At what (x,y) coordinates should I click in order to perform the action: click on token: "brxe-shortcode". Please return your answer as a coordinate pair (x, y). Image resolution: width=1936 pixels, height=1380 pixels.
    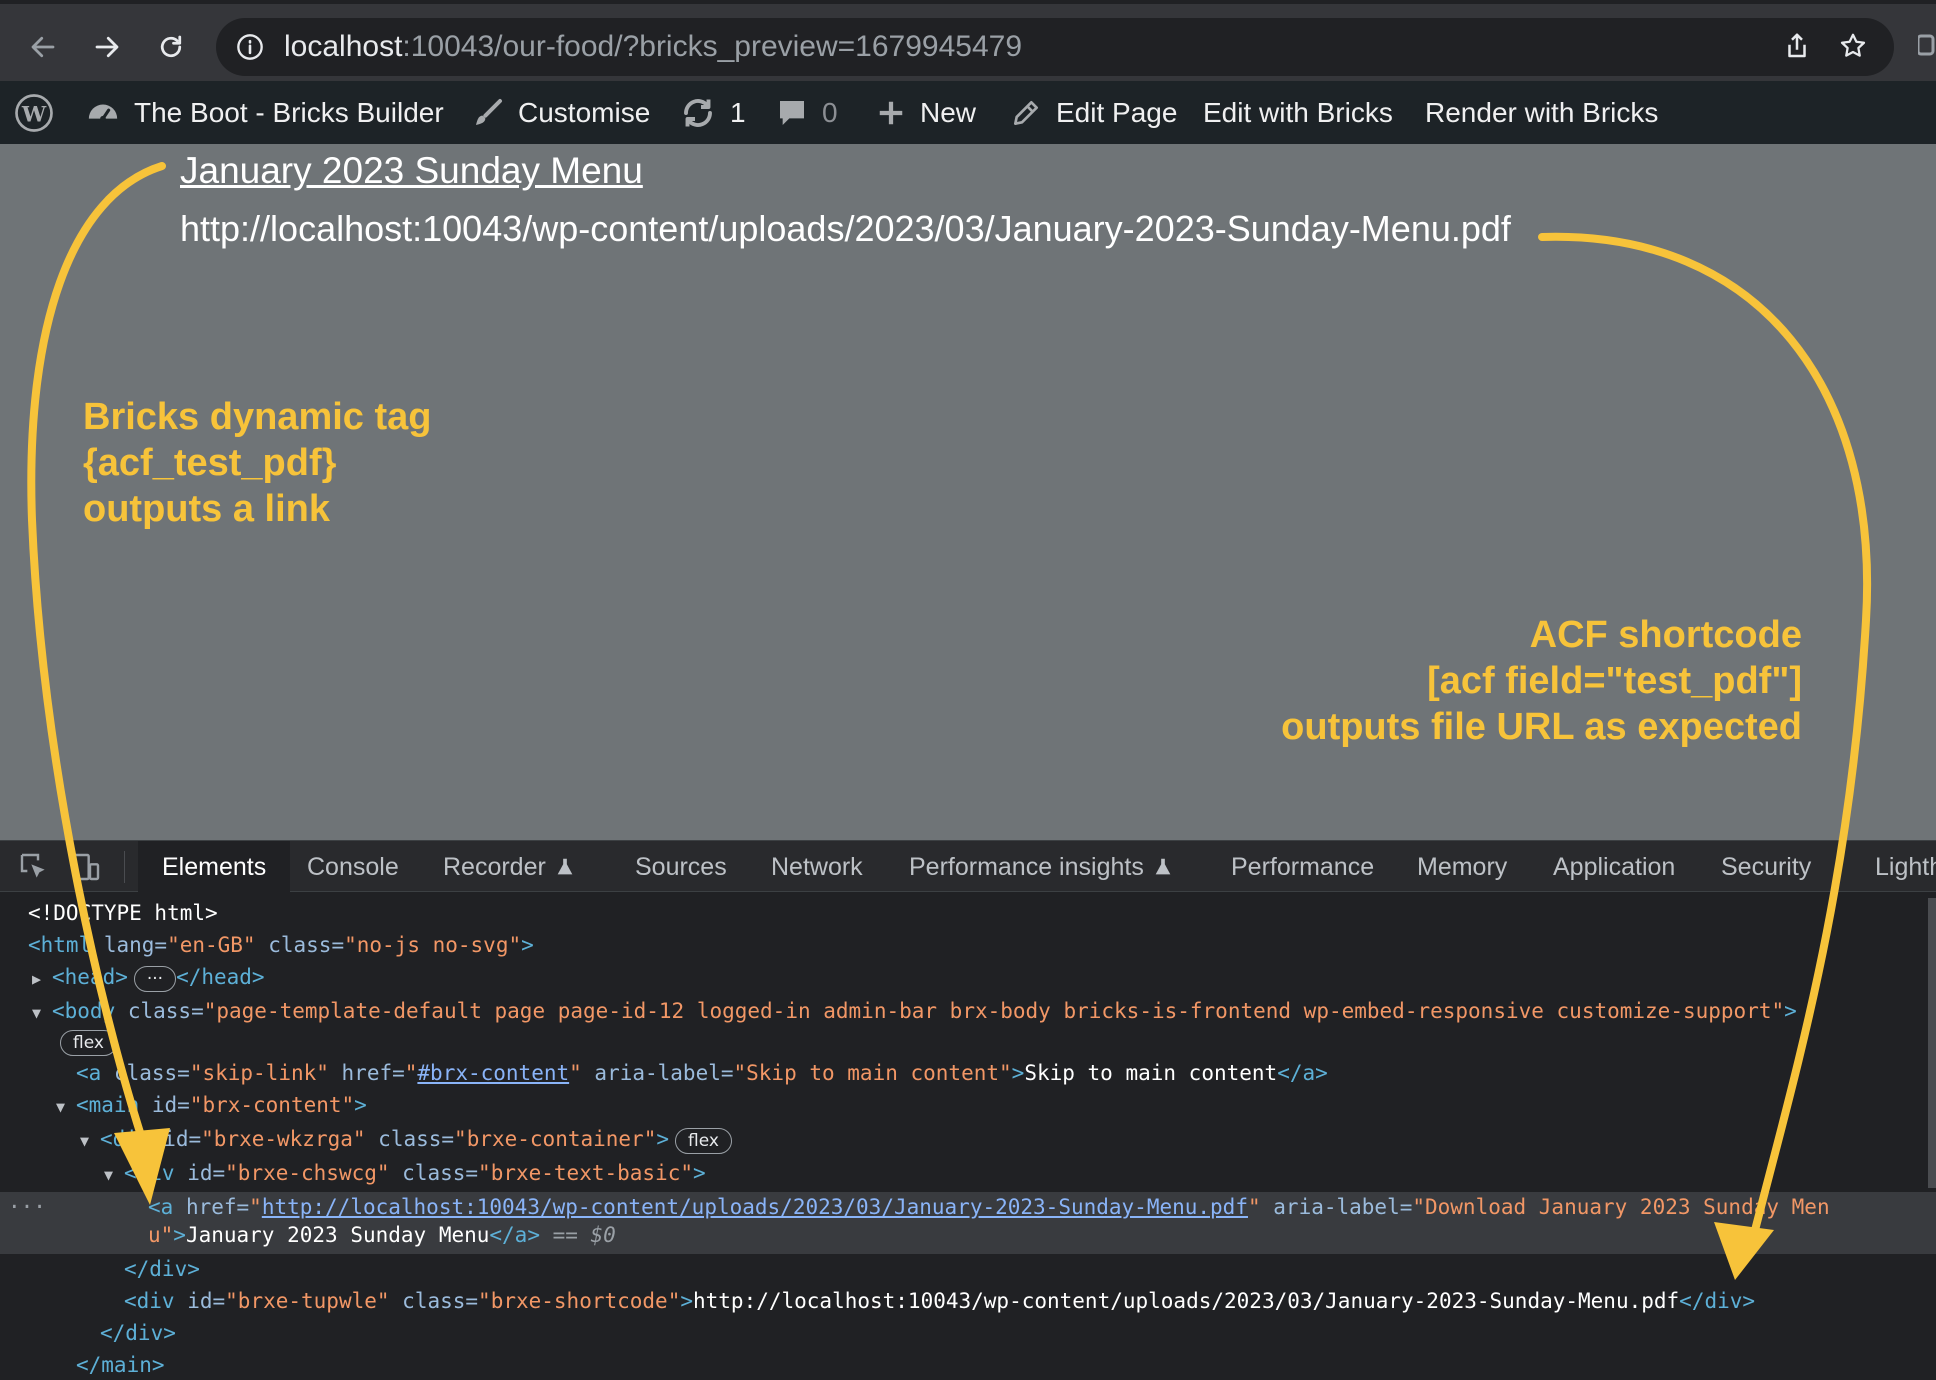
    Looking at the image, I should click on (579, 1301).